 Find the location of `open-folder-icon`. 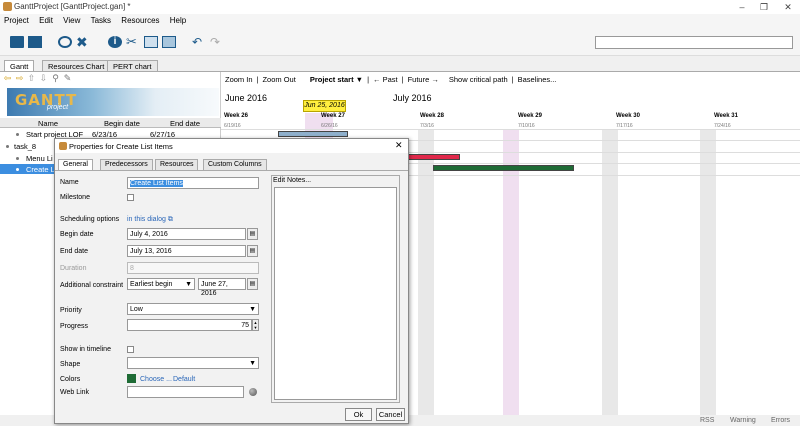

open-folder-icon is located at coordinates (17, 42).